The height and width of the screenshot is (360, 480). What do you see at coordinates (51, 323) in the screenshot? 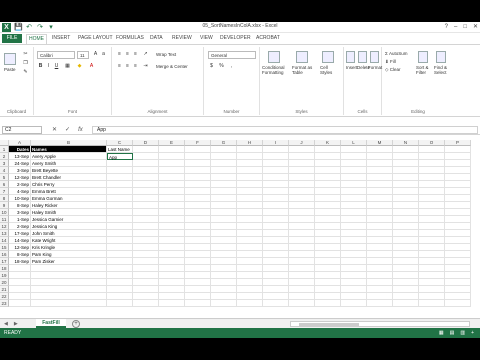
I see `sheet-tab-fastfill: FastFill` at bounding box center [51, 323].